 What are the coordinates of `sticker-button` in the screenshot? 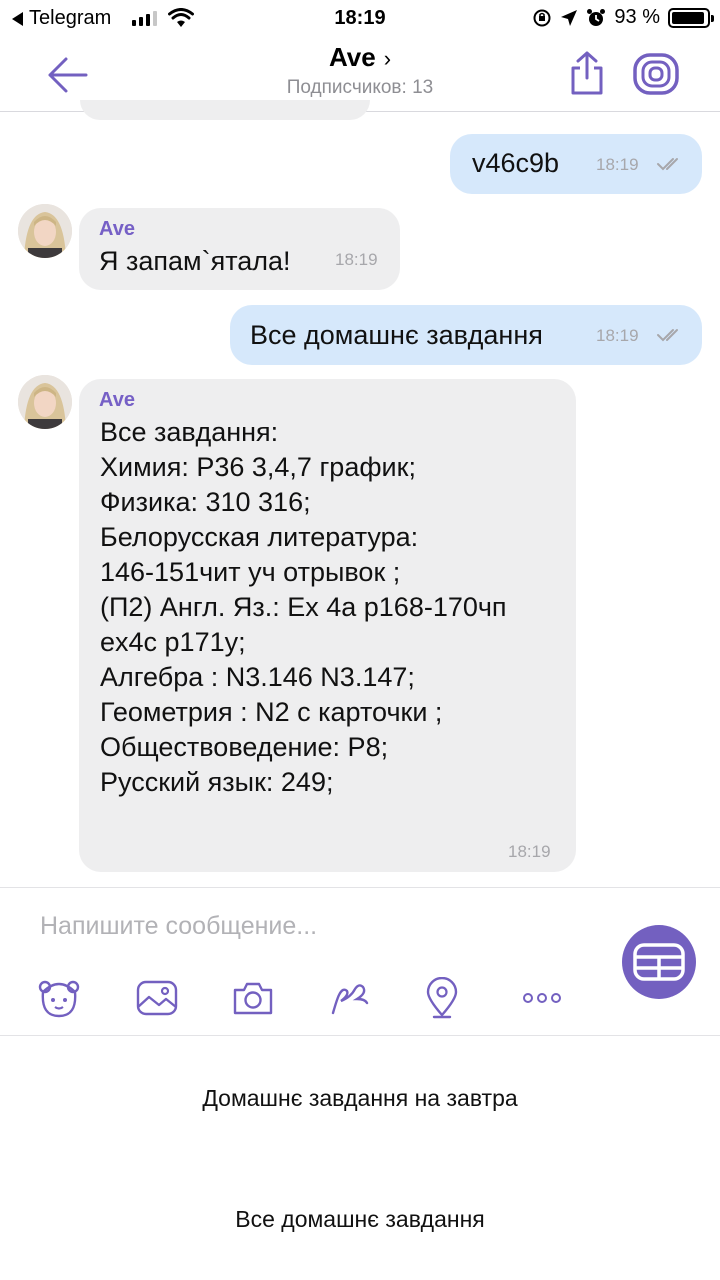 It's located at (59, 998).